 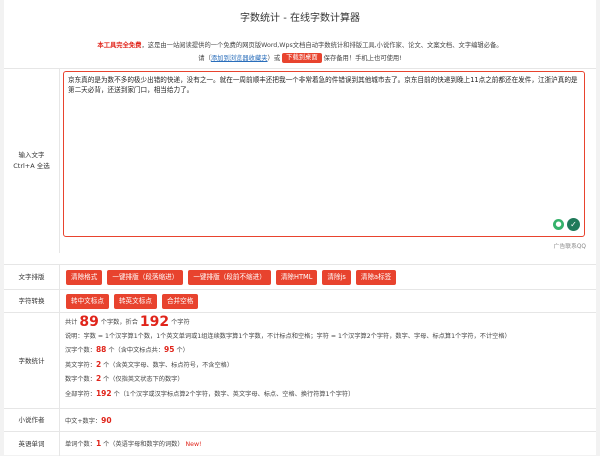 What do you see at coordinates (80, 394) in the screenshot?
I see `stats-text: 全部字符：` at bounding box center [80, 394].